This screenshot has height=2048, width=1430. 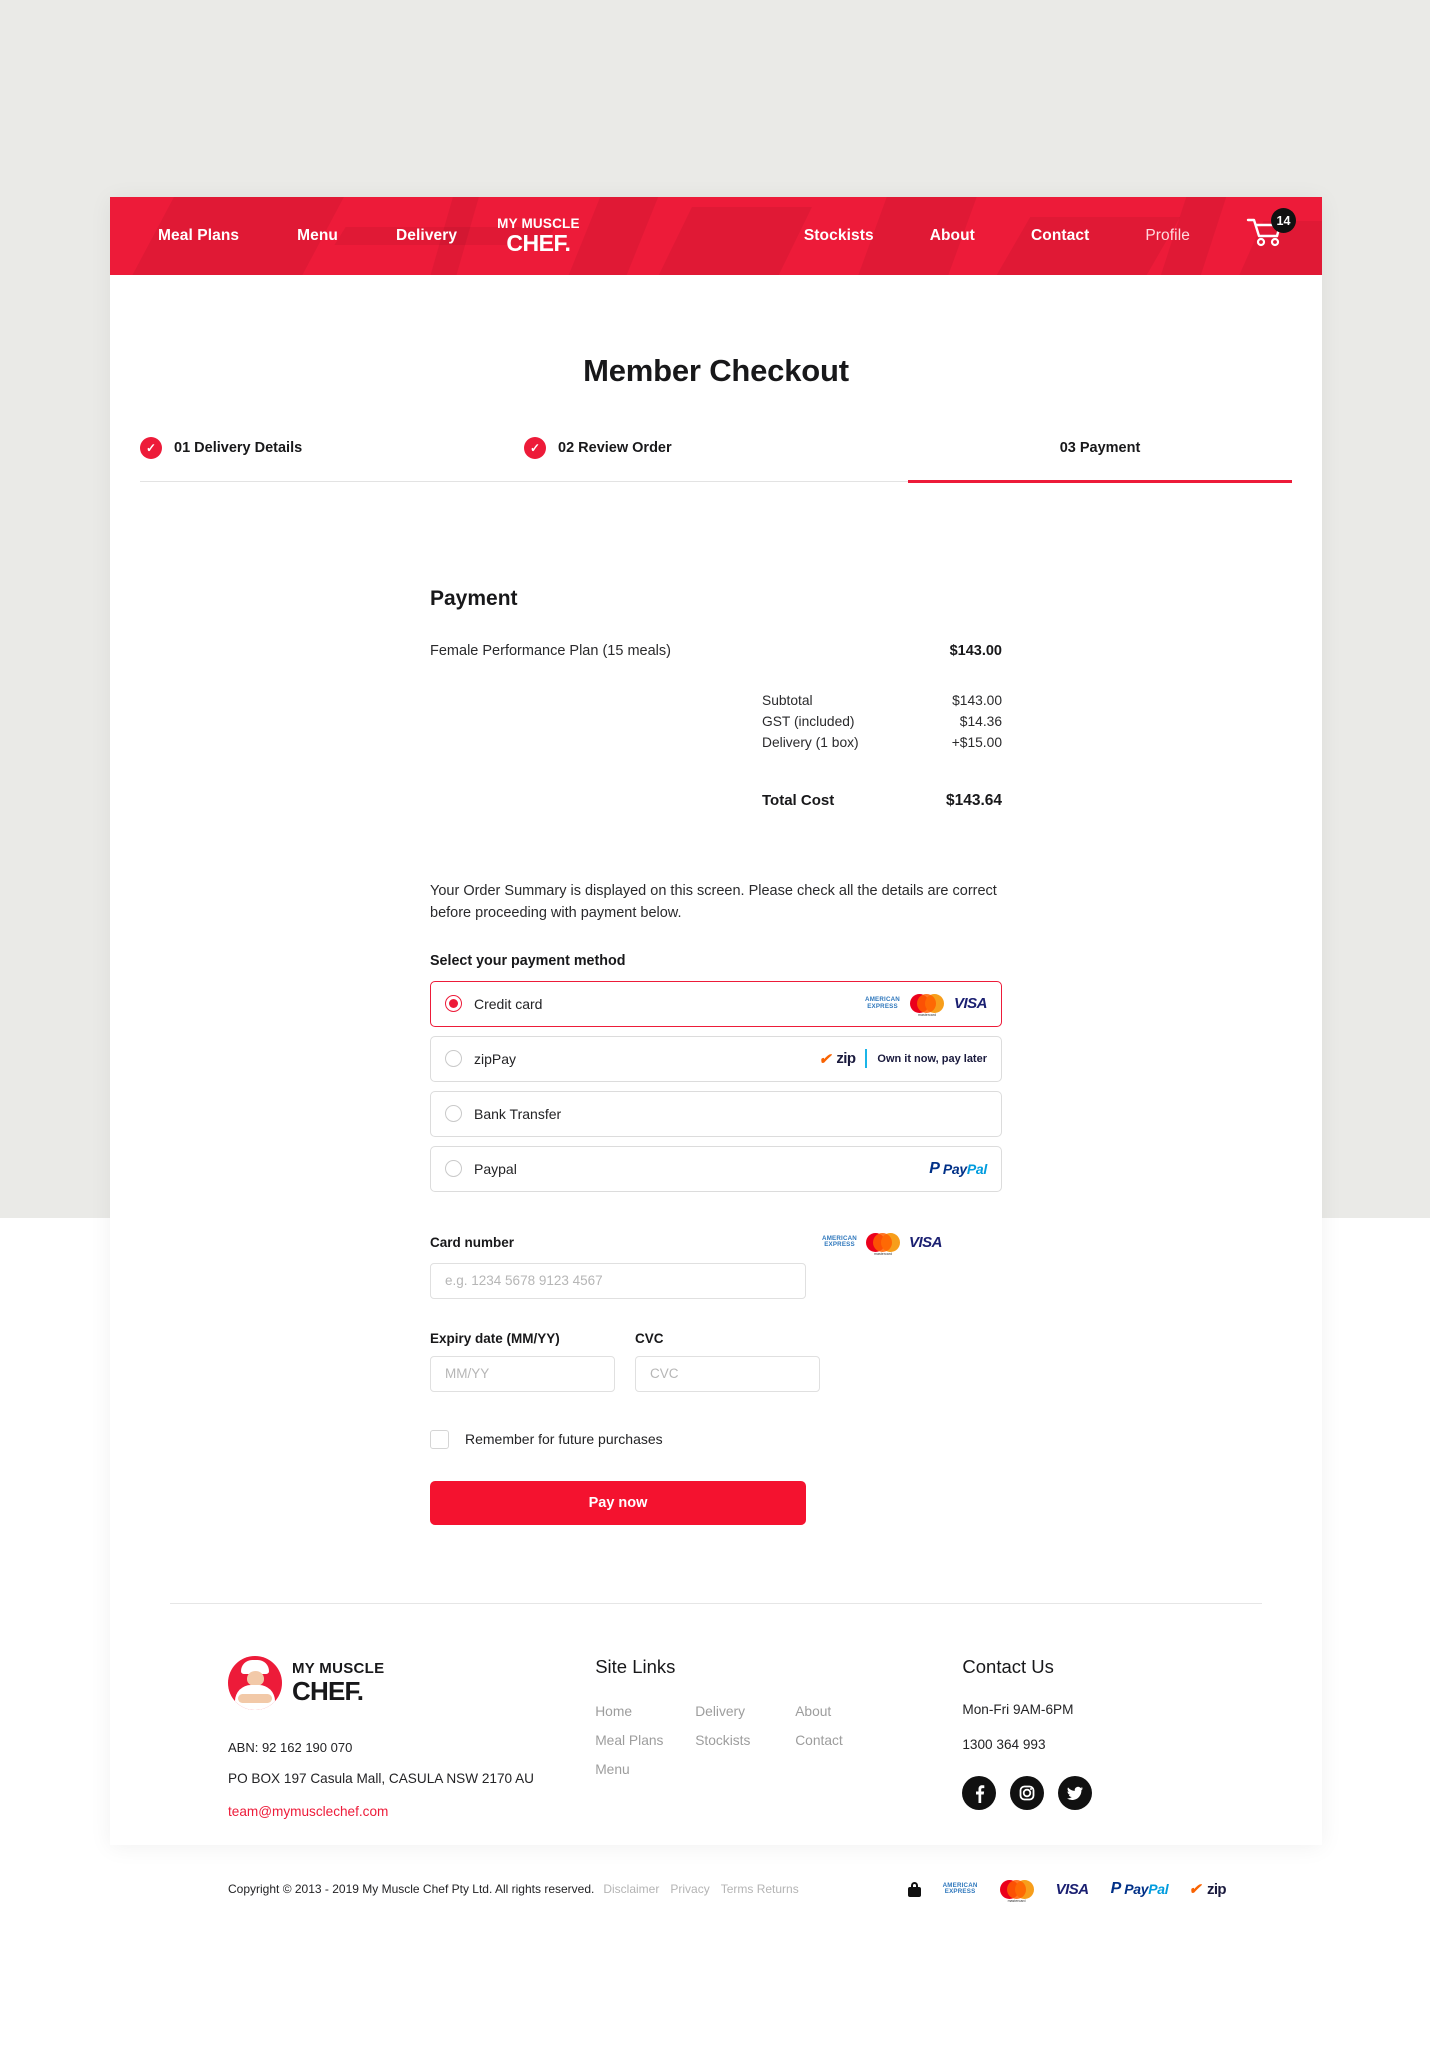 What do you see at coordinates (645, 1711) in the screenshot?
I see `footer-link-home: Home` at bounding box center [645, 1711].